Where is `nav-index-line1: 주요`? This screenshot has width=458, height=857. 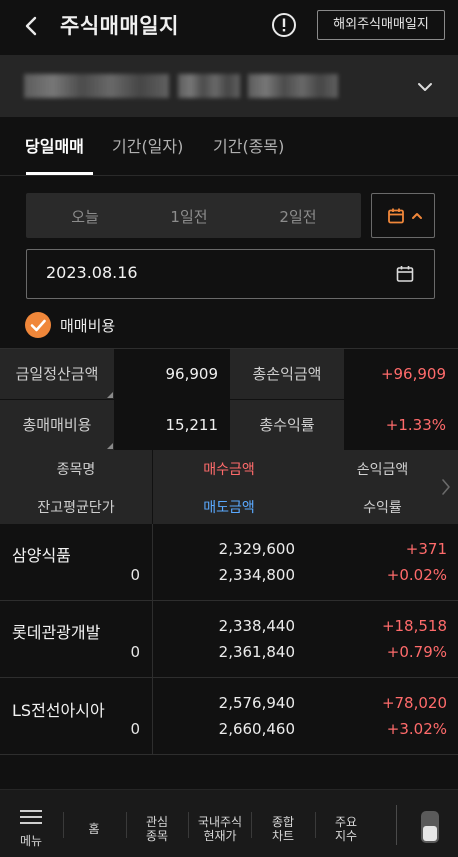 nav-index-line1: 주요 is located at coordinates (346, 822).